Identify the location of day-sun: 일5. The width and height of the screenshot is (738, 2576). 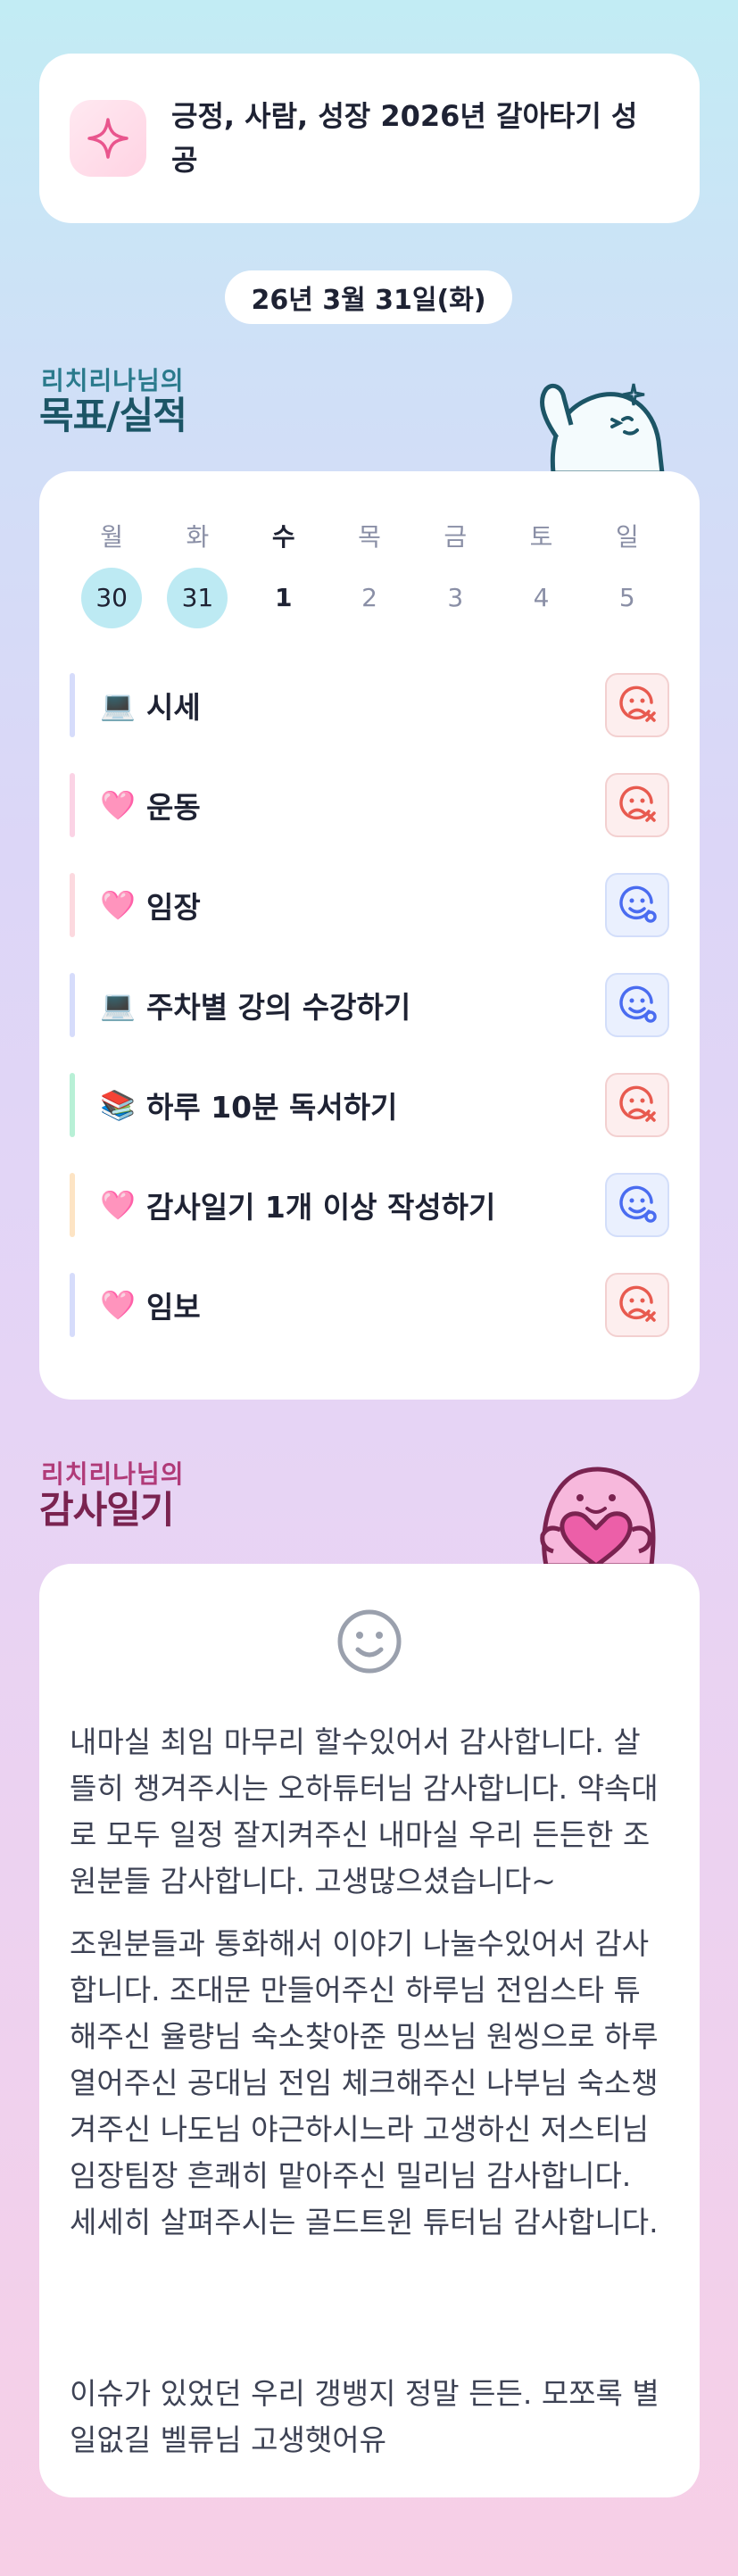
(627, 573).